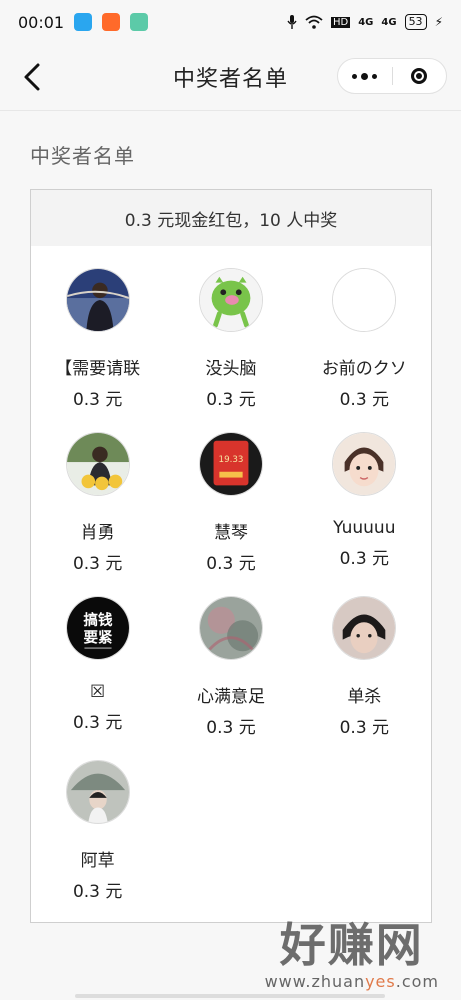 The width and height of the screenshot is (461, 1000). Describe the element at coordinates (97, 533) in the screenshot. I see `winner-name: 肖勇` at that location.